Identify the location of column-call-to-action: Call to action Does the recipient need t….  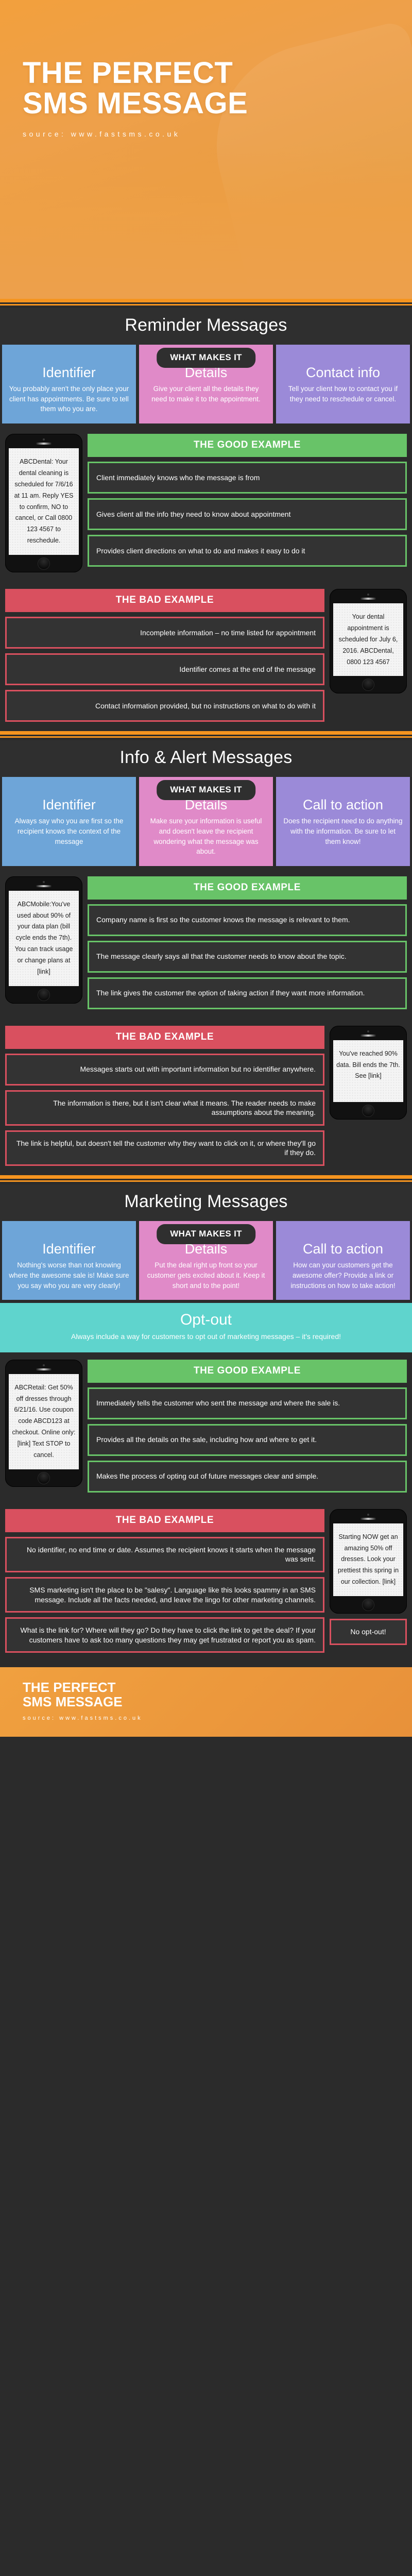
(343, 821).